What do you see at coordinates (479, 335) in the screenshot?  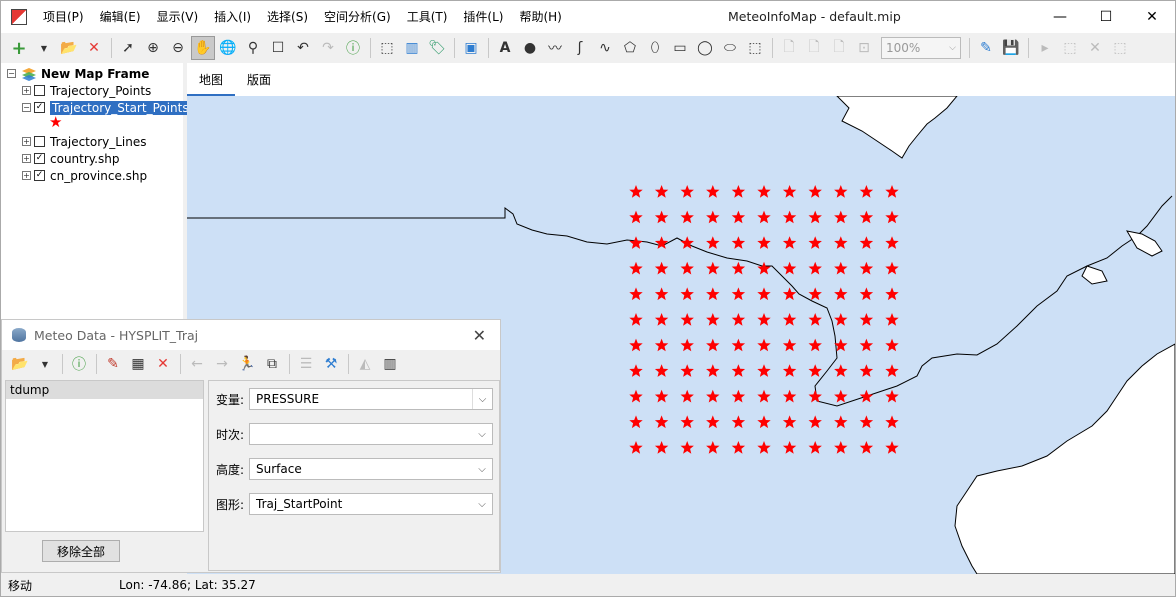 I see `dialog-close-icon: ✕` at bounding box center [479, 335].